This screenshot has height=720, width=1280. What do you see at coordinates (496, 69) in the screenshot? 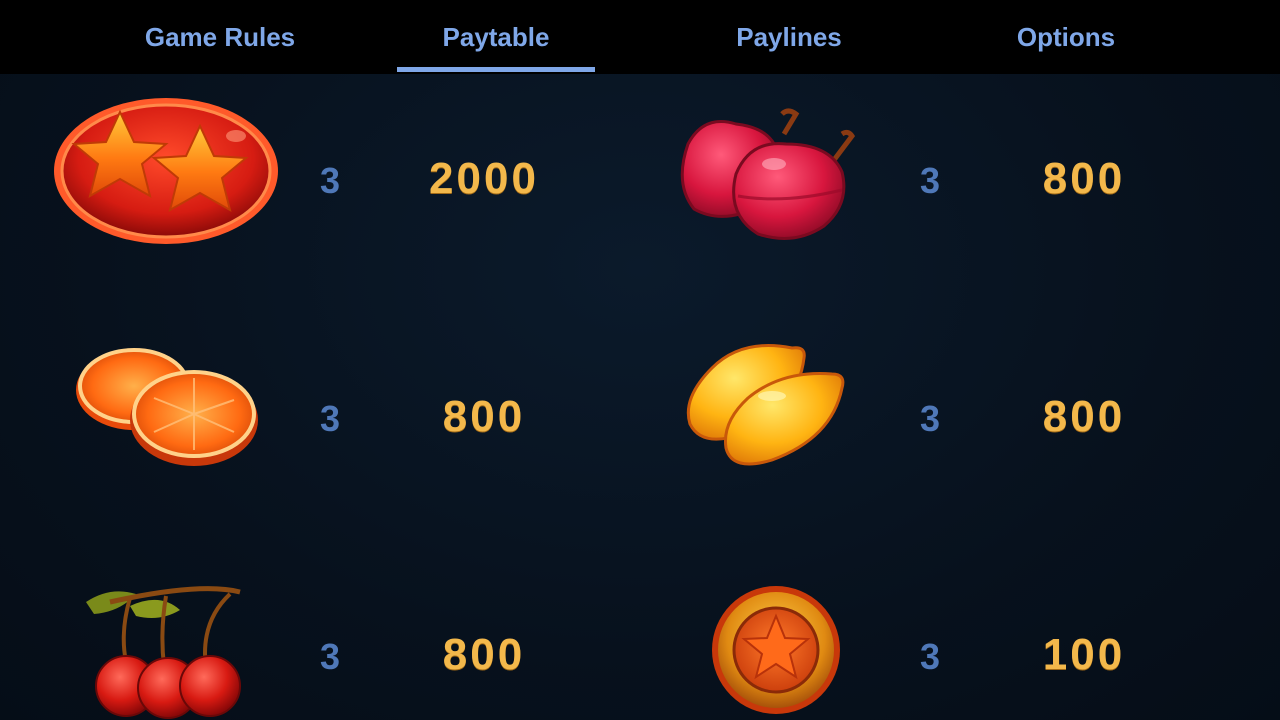
I see `active-tab-underline` at bounding box center [496, 69].